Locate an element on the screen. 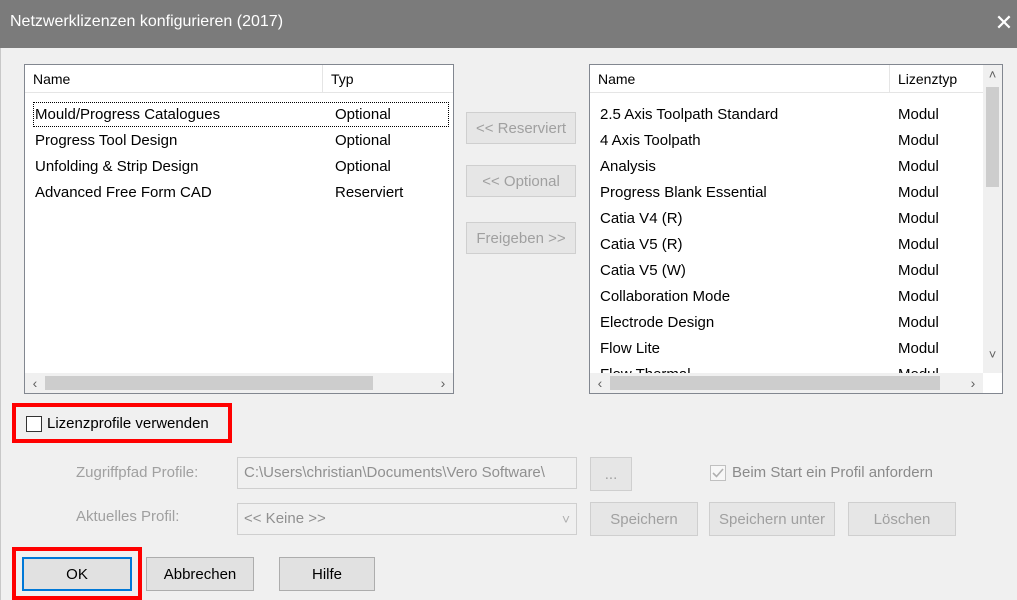  list-item-name: Progress Blank Essential is located at coordinates (683, 192).